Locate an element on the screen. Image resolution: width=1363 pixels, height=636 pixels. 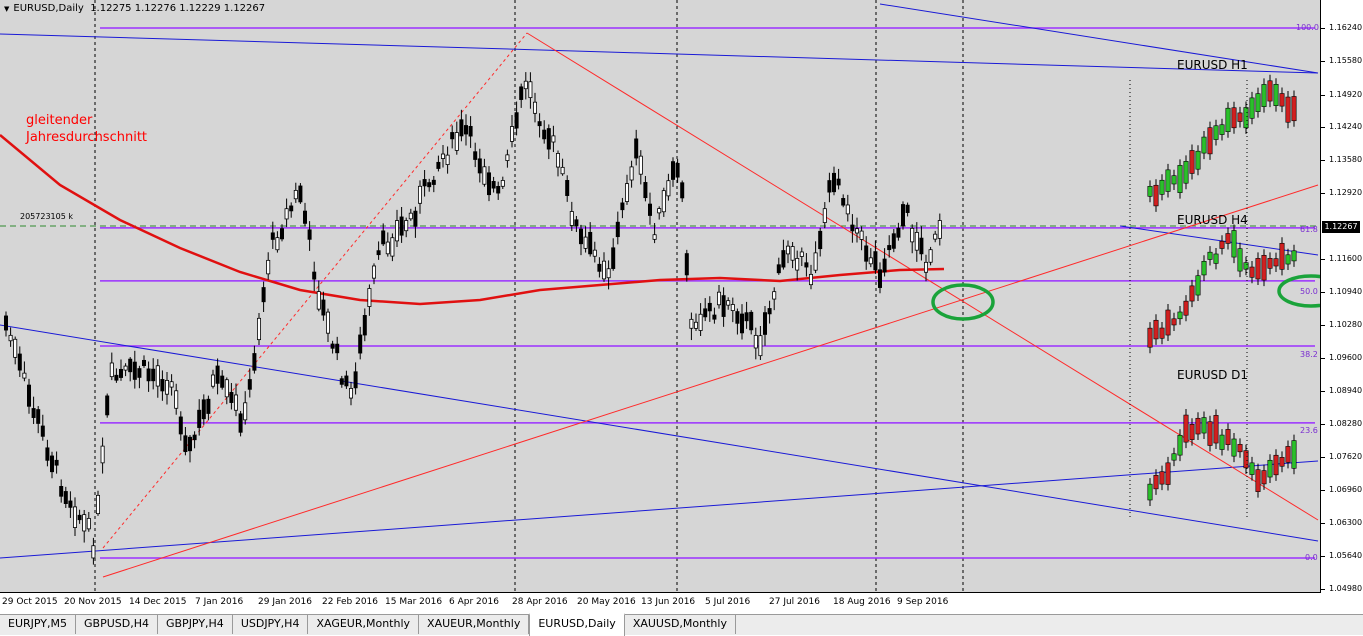
price-tick: 1.10940 is located at coordinates (1341, 291).